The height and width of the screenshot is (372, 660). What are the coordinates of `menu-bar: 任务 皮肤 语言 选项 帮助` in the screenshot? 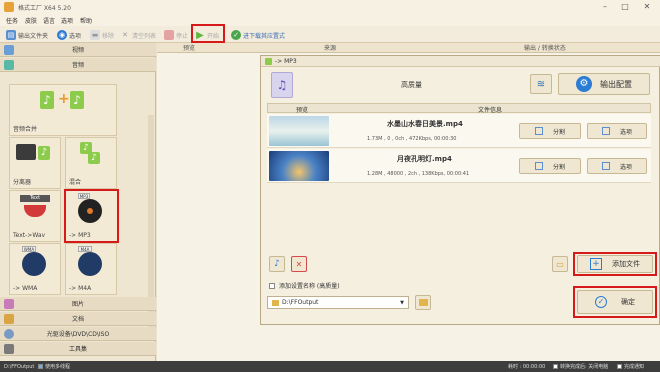 It's located at (330, 20).